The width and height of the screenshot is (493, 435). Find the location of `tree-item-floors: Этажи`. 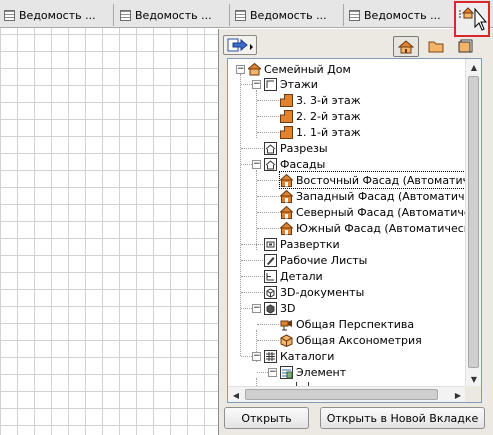

tree-item-floors: Этажи is located at coordinates (291, 84).